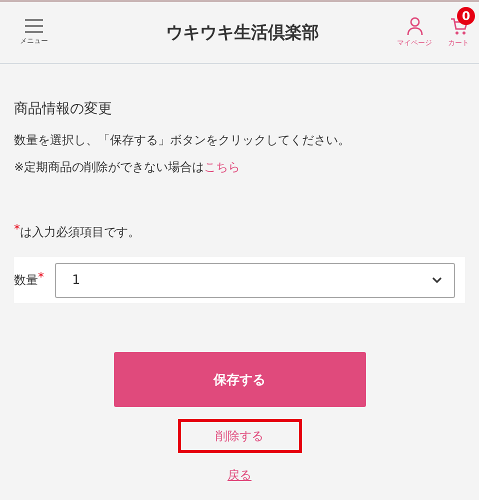  I want to click on required-note: は入力必須項目です。, so click(80, 232).